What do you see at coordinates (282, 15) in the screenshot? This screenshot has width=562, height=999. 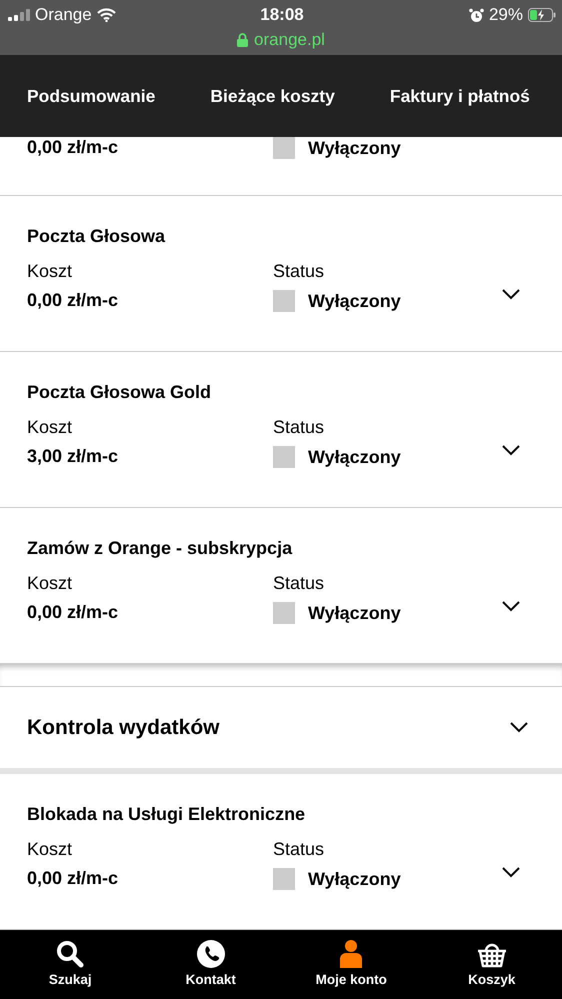 I see `clock-time: 18:08` at bounding box center [282, 15].